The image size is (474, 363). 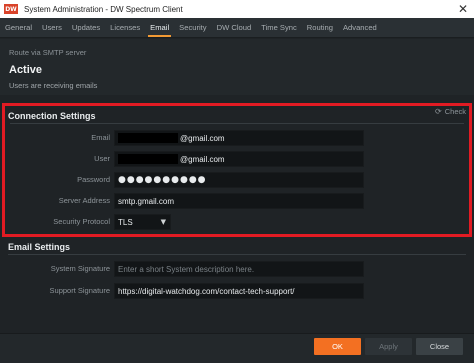 What do you see at coordinates (39, 247) in the screenshot?
I see `email-settings-title: Email Settings` at bounding box center [39, 247].